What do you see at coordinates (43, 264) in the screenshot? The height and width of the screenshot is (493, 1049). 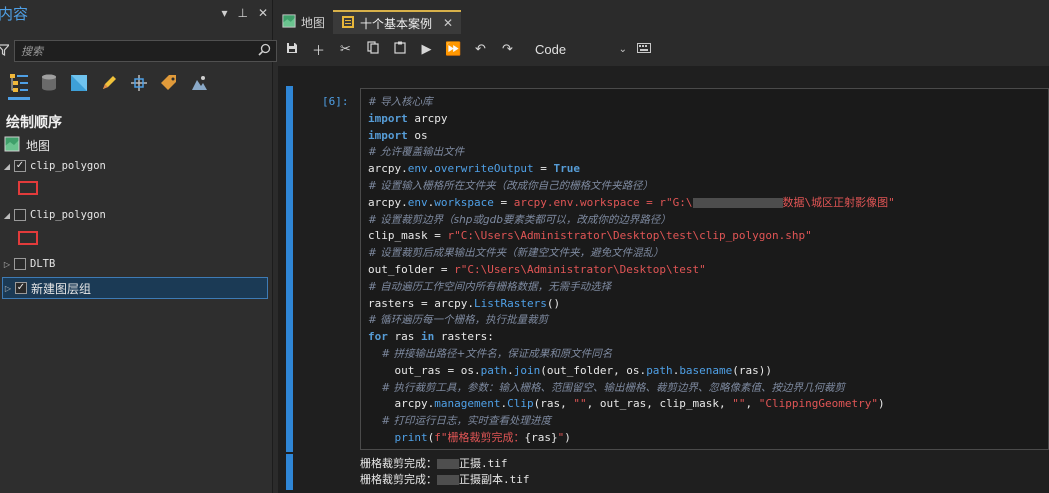 I see `layer-name: DLTB` at bounding box center [43, 264].